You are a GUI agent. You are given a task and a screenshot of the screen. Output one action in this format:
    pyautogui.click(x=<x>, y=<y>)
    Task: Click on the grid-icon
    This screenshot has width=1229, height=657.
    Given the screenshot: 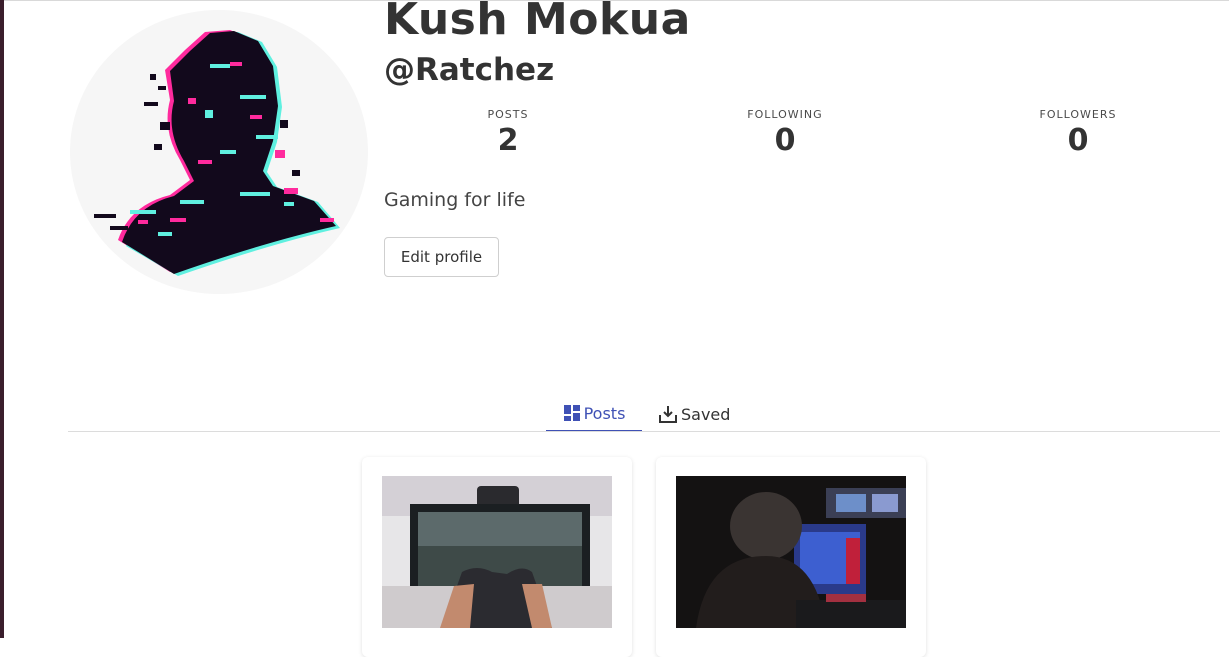 What is the action you would take?
    pyautogui.click(x=572, y=413)
    